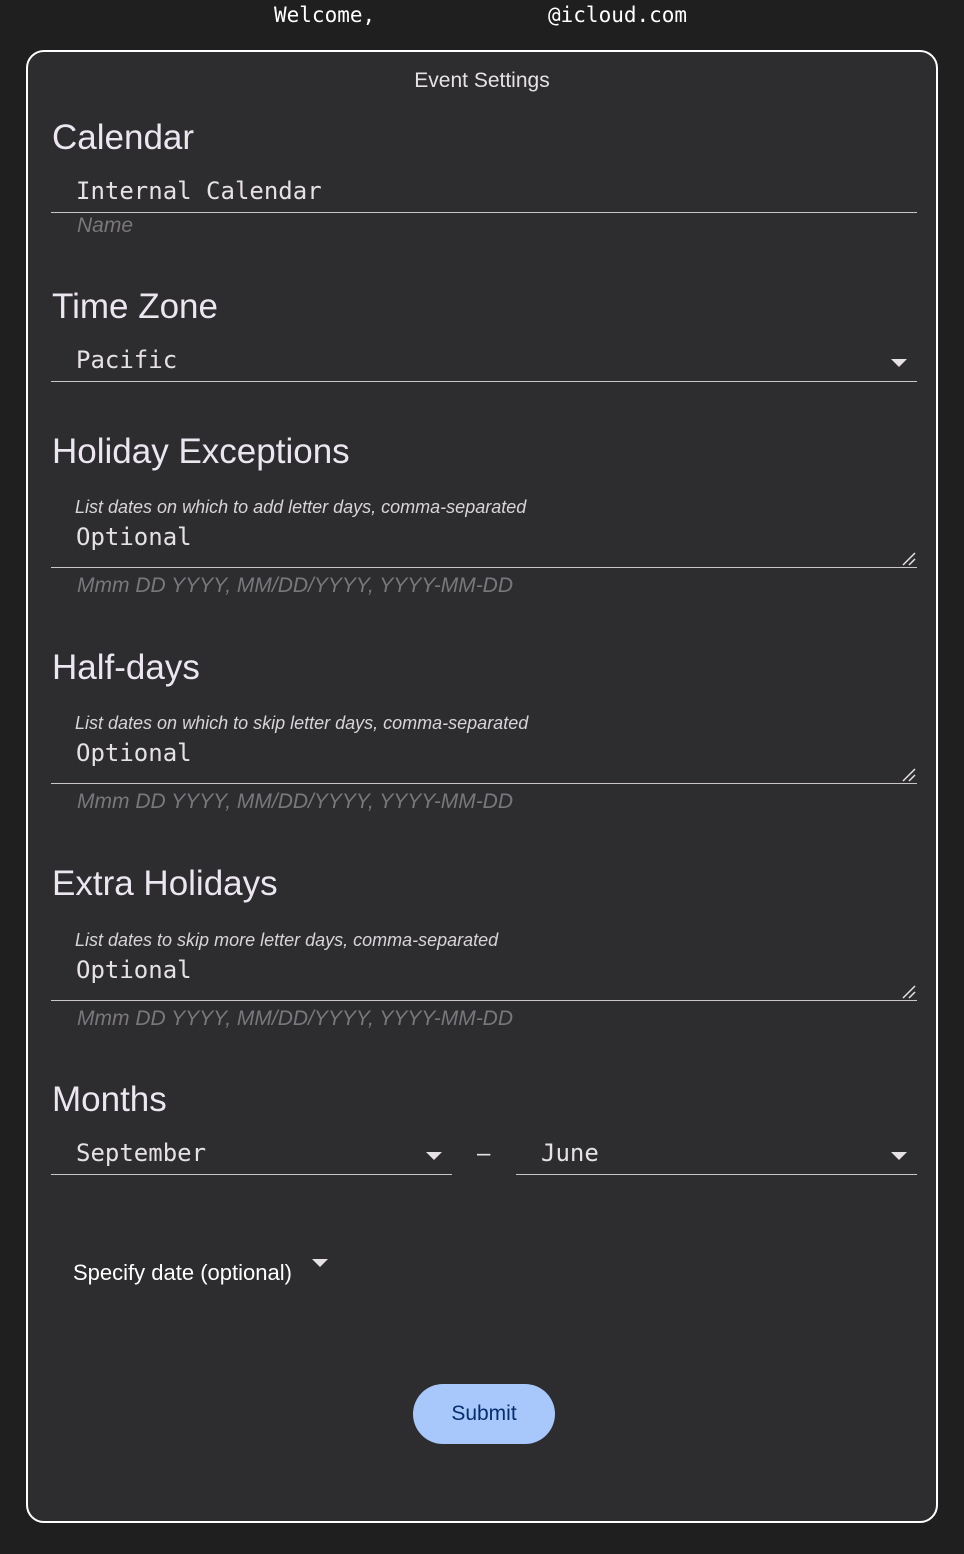 Image resolution: width=964 pixels, height=1554 pixels. What do you see at coordinates (295, 1018) in the screenshot?
I see `extra-holidays-helper: Mmm DD YYYY, MM/DD/YYYY, YYYY-MM-DD` at bounding box center [295, 1018].